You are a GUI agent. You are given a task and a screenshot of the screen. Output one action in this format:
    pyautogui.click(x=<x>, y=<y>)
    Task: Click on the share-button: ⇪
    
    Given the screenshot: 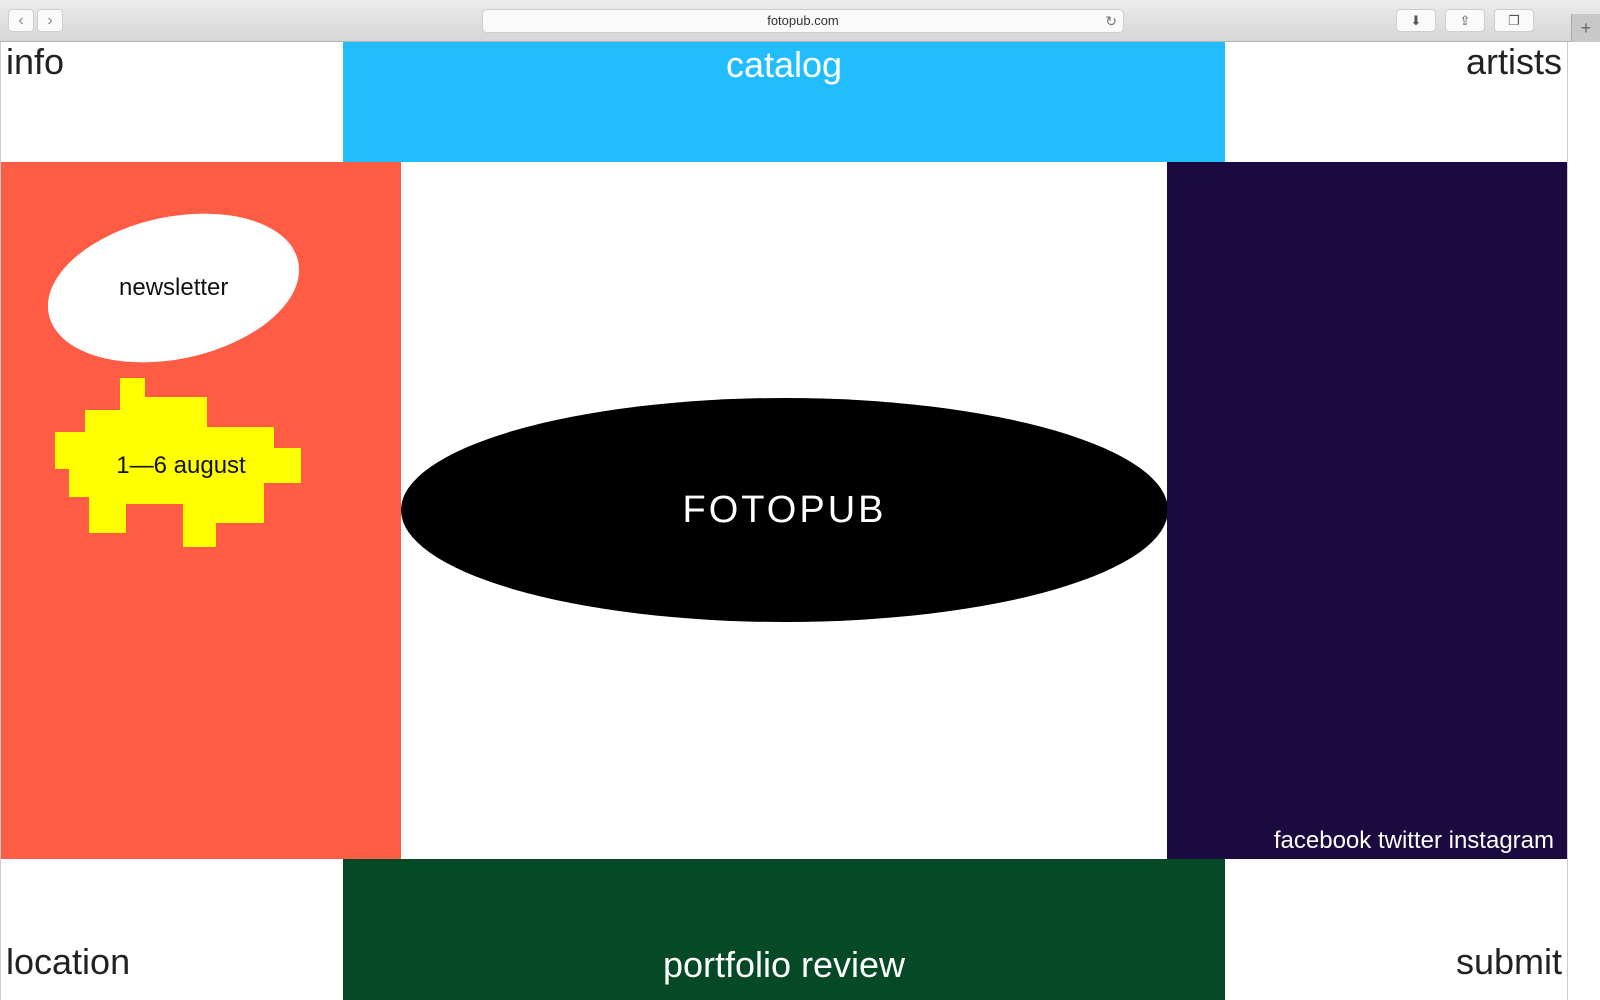 What is the action you would take?
    pyautogui.click(x=1465, y=20)
    